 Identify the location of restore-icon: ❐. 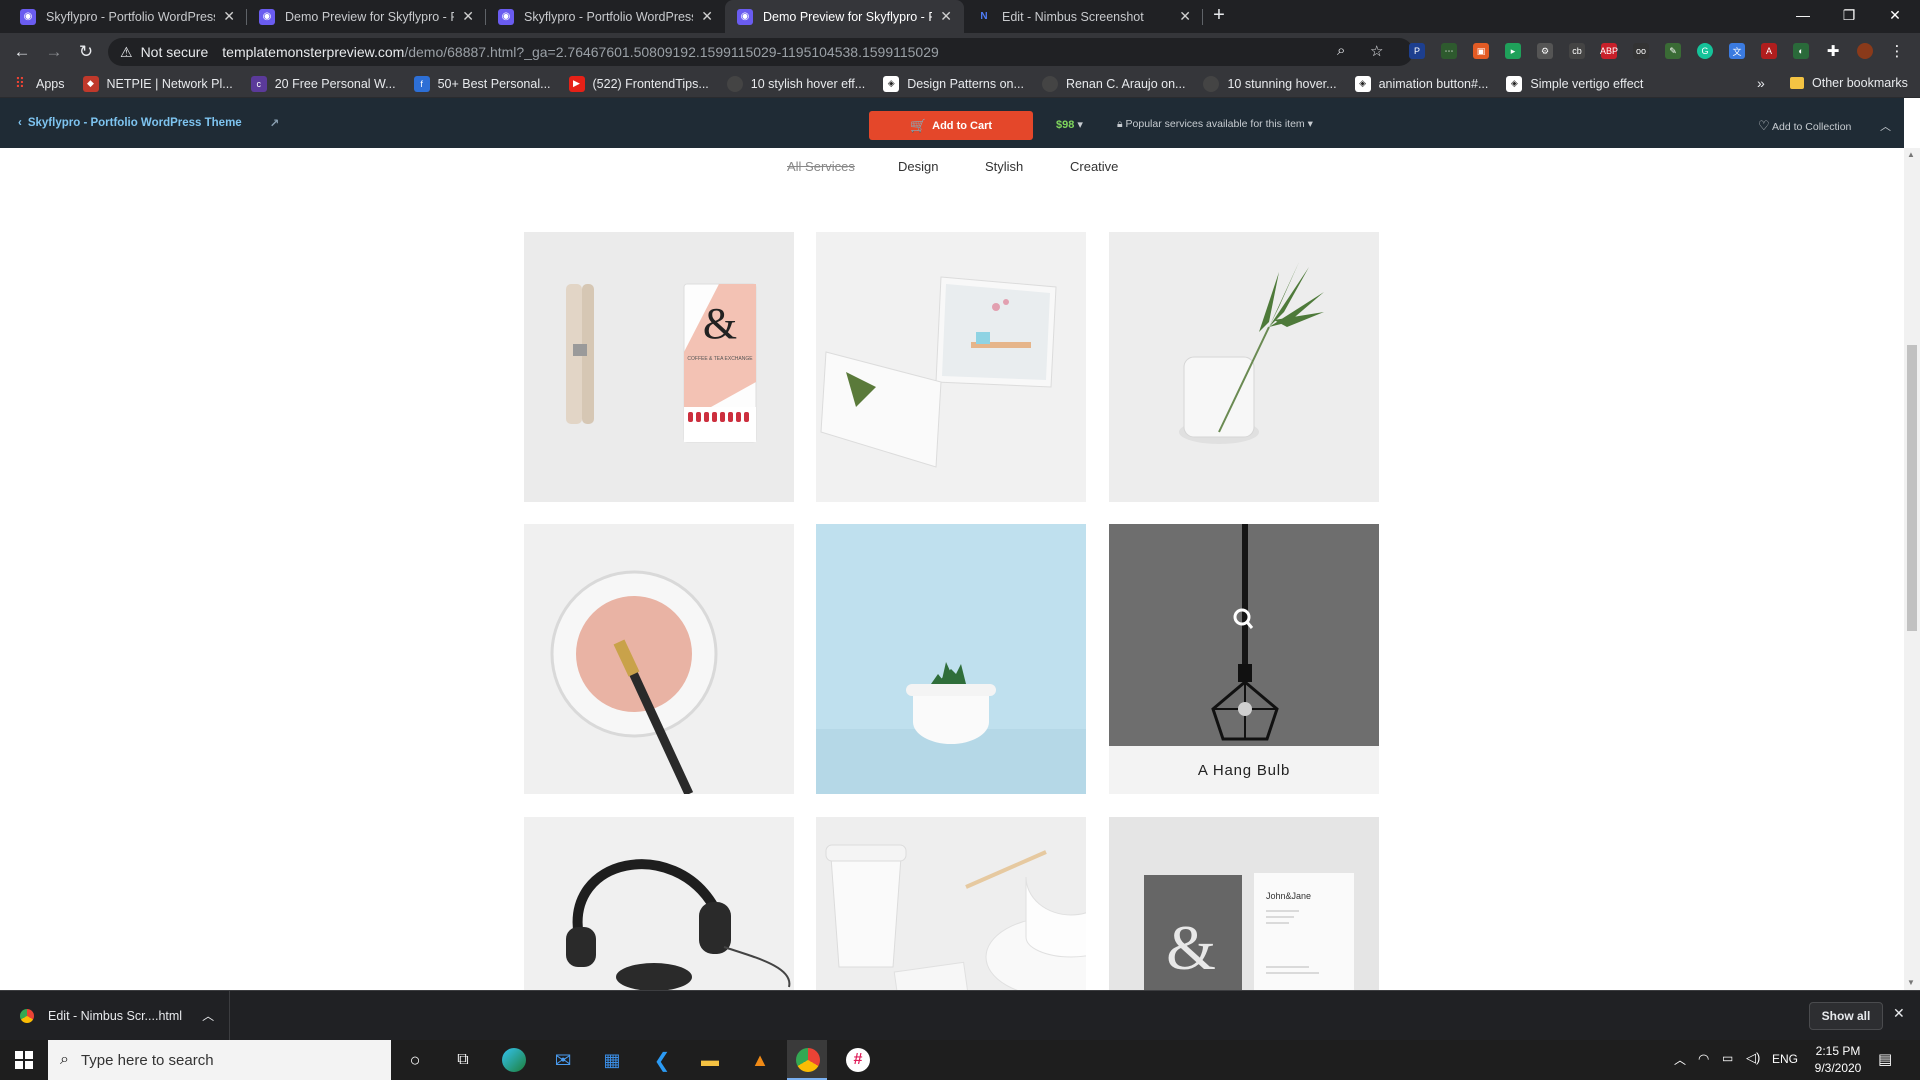
(1849, 15).